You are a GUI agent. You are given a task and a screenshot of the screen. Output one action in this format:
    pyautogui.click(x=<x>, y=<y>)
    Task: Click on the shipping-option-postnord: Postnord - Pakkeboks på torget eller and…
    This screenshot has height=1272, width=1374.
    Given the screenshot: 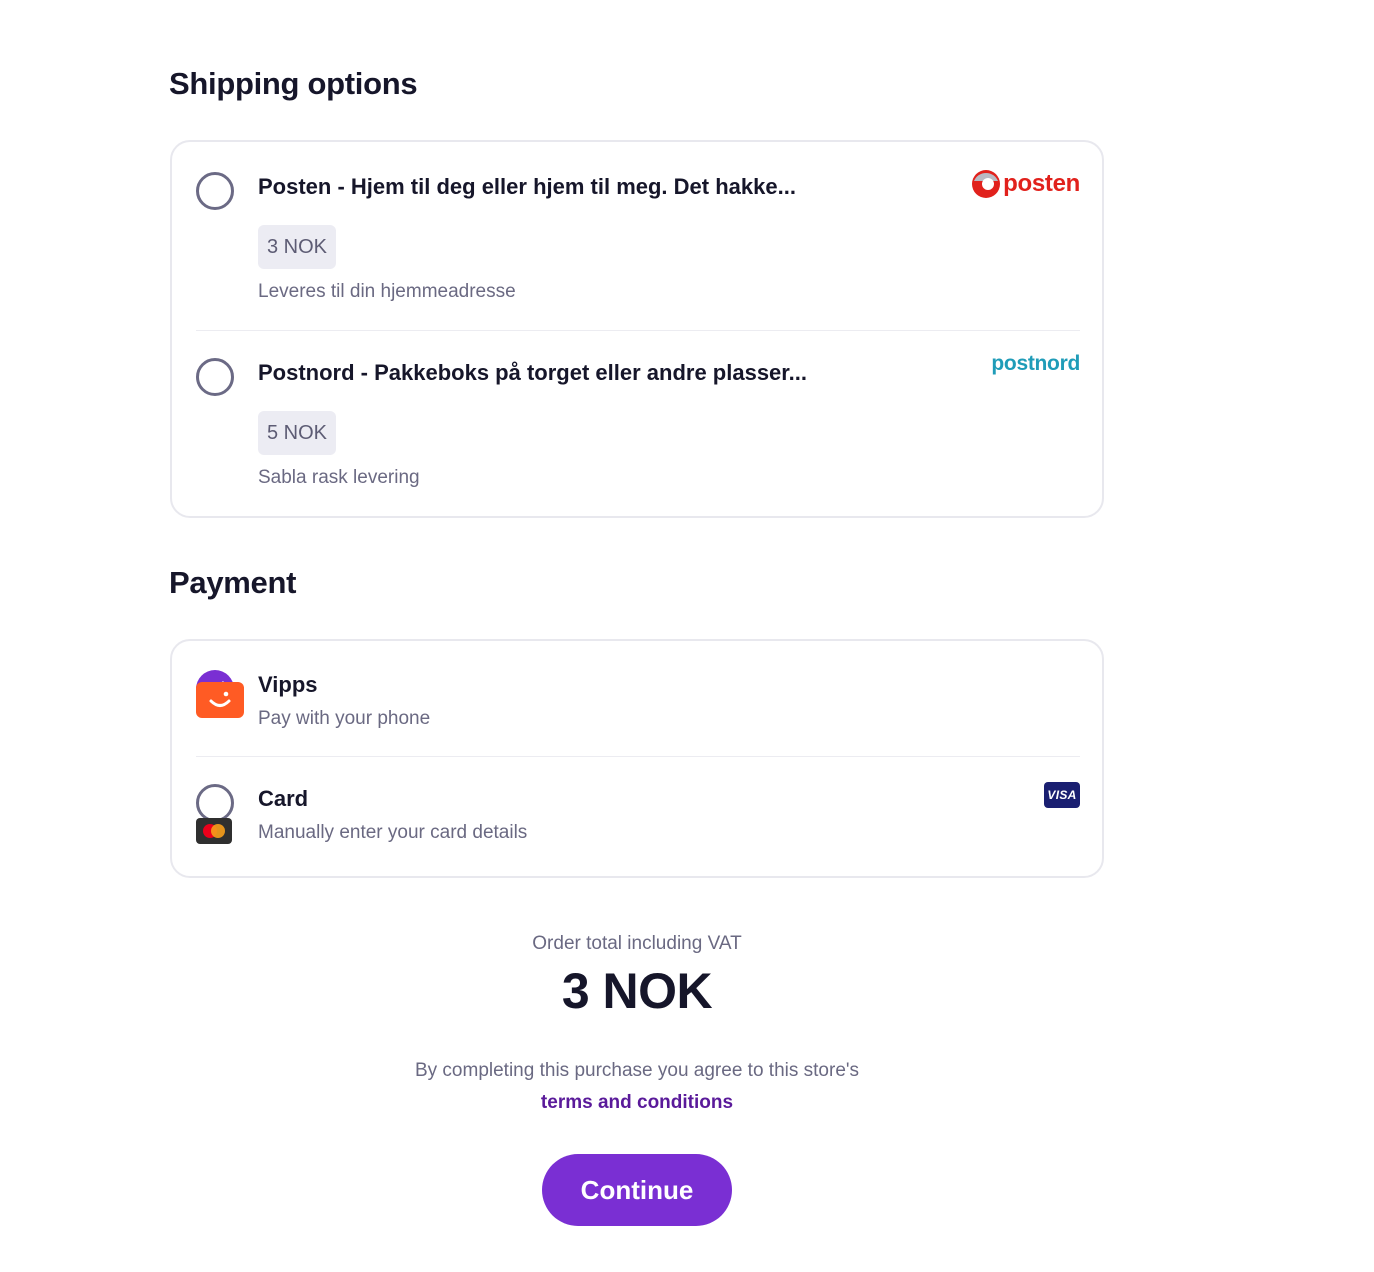 What is the action you would take?
    pyautogui.click(x=638, y=425)
    